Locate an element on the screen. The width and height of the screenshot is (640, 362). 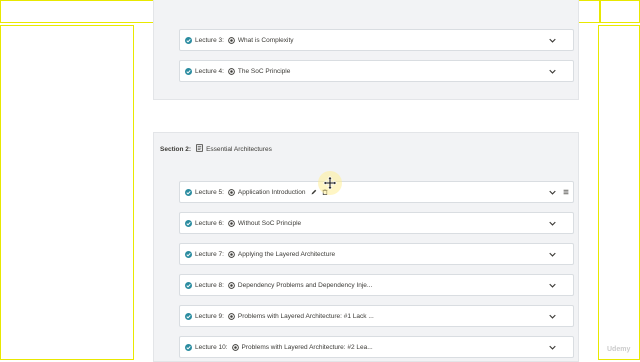
right-panel is located at coordinates (619, 192).